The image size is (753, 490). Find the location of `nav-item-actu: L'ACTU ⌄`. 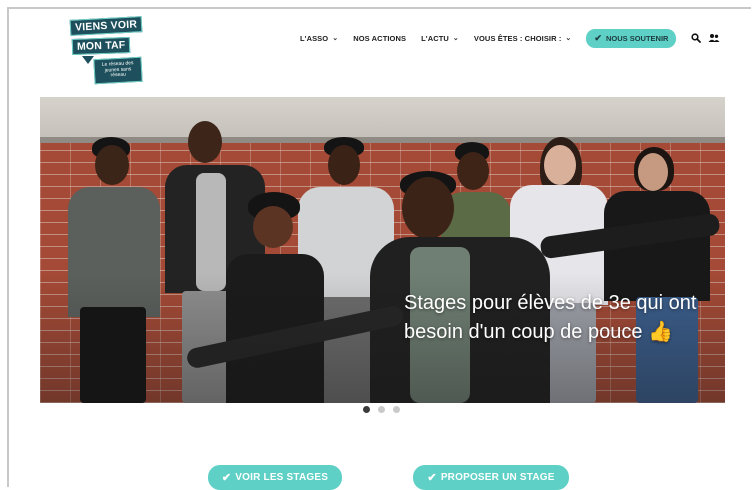

nav-item-actu: L'ACTU ⌄ is located at coordinates (440, 38).